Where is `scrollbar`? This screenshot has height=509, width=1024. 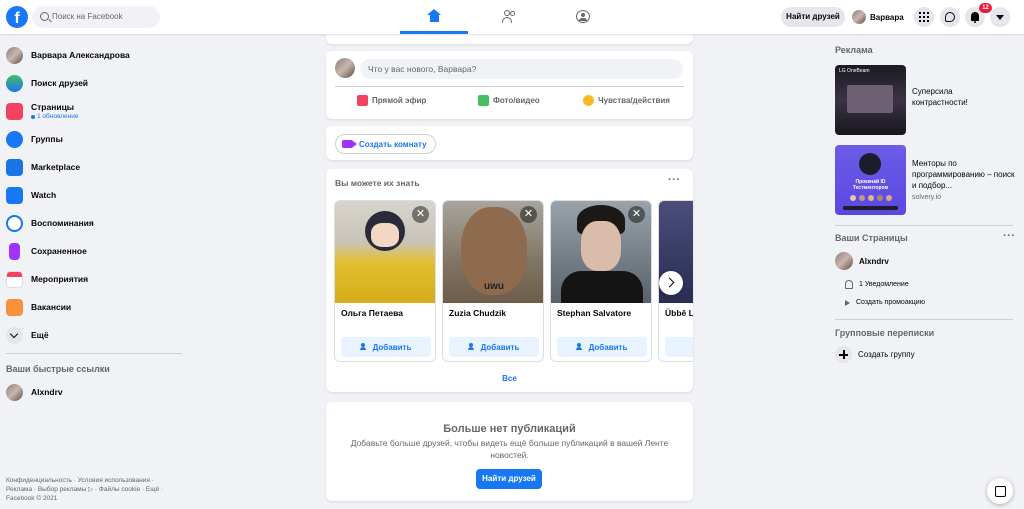
scrollbar is located at coordinates (1020, 271).